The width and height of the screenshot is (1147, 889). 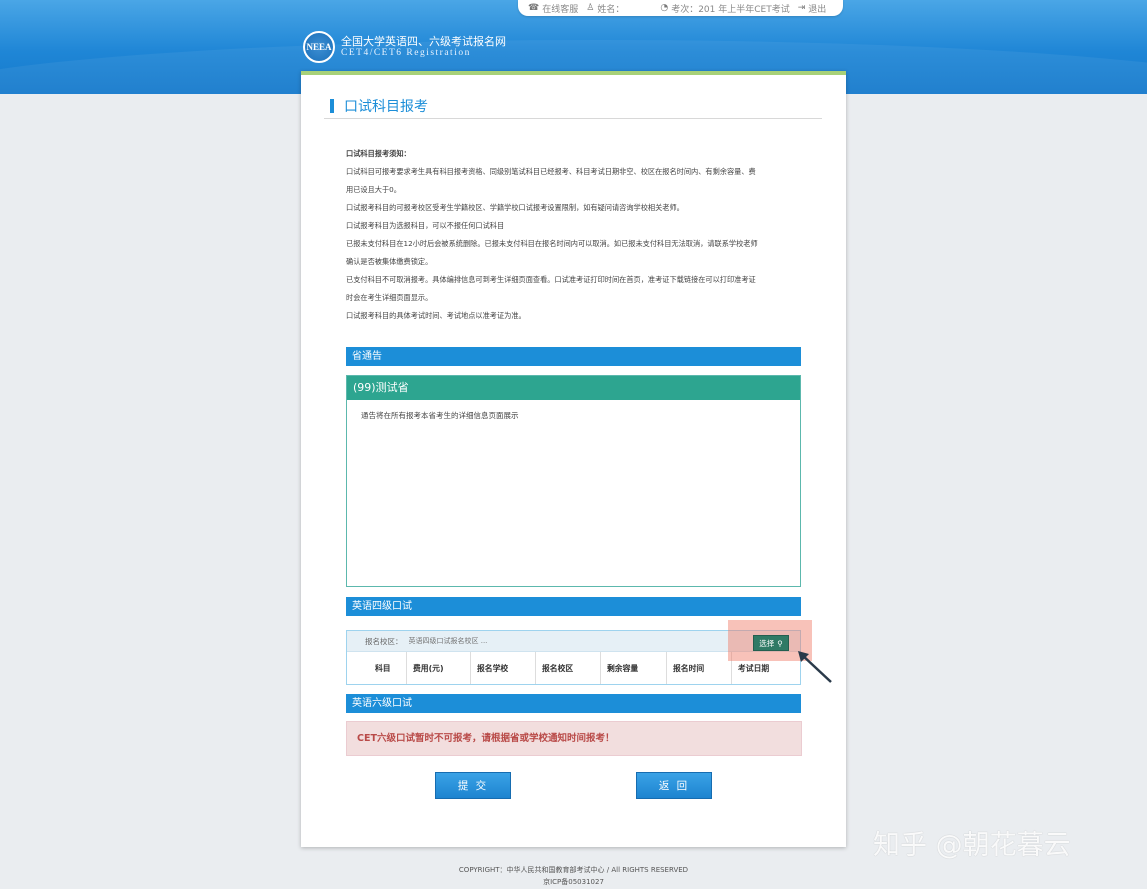 What do you see at coordinates (725, 9) in the screenshot?
I see `exam-session: ◔ 考次：201 年上半年CET考试` at bounding box center [725, 9].